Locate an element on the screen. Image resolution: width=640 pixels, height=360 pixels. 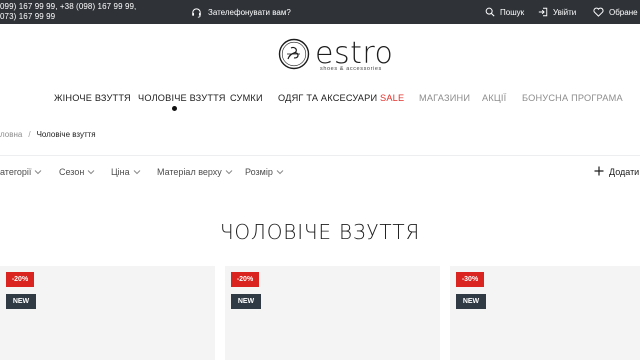
breadcrumb-home: ловна is located at coordinates (11, 134).